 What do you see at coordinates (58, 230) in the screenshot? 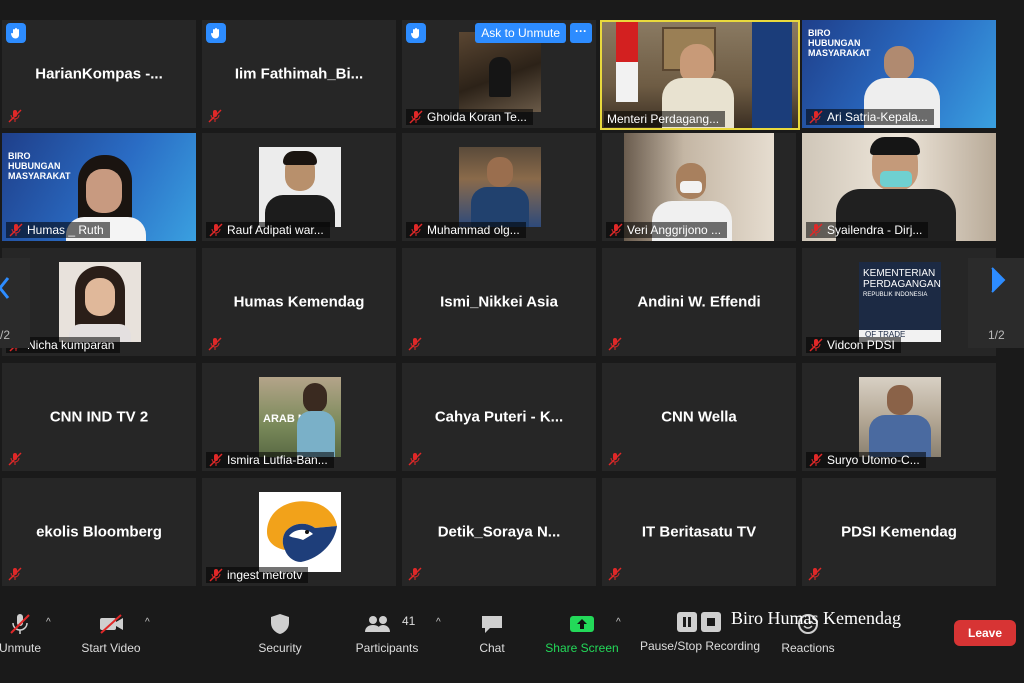
I see `participant-nameplate: Humas _ Ruth` at bounding box center [58, 230].